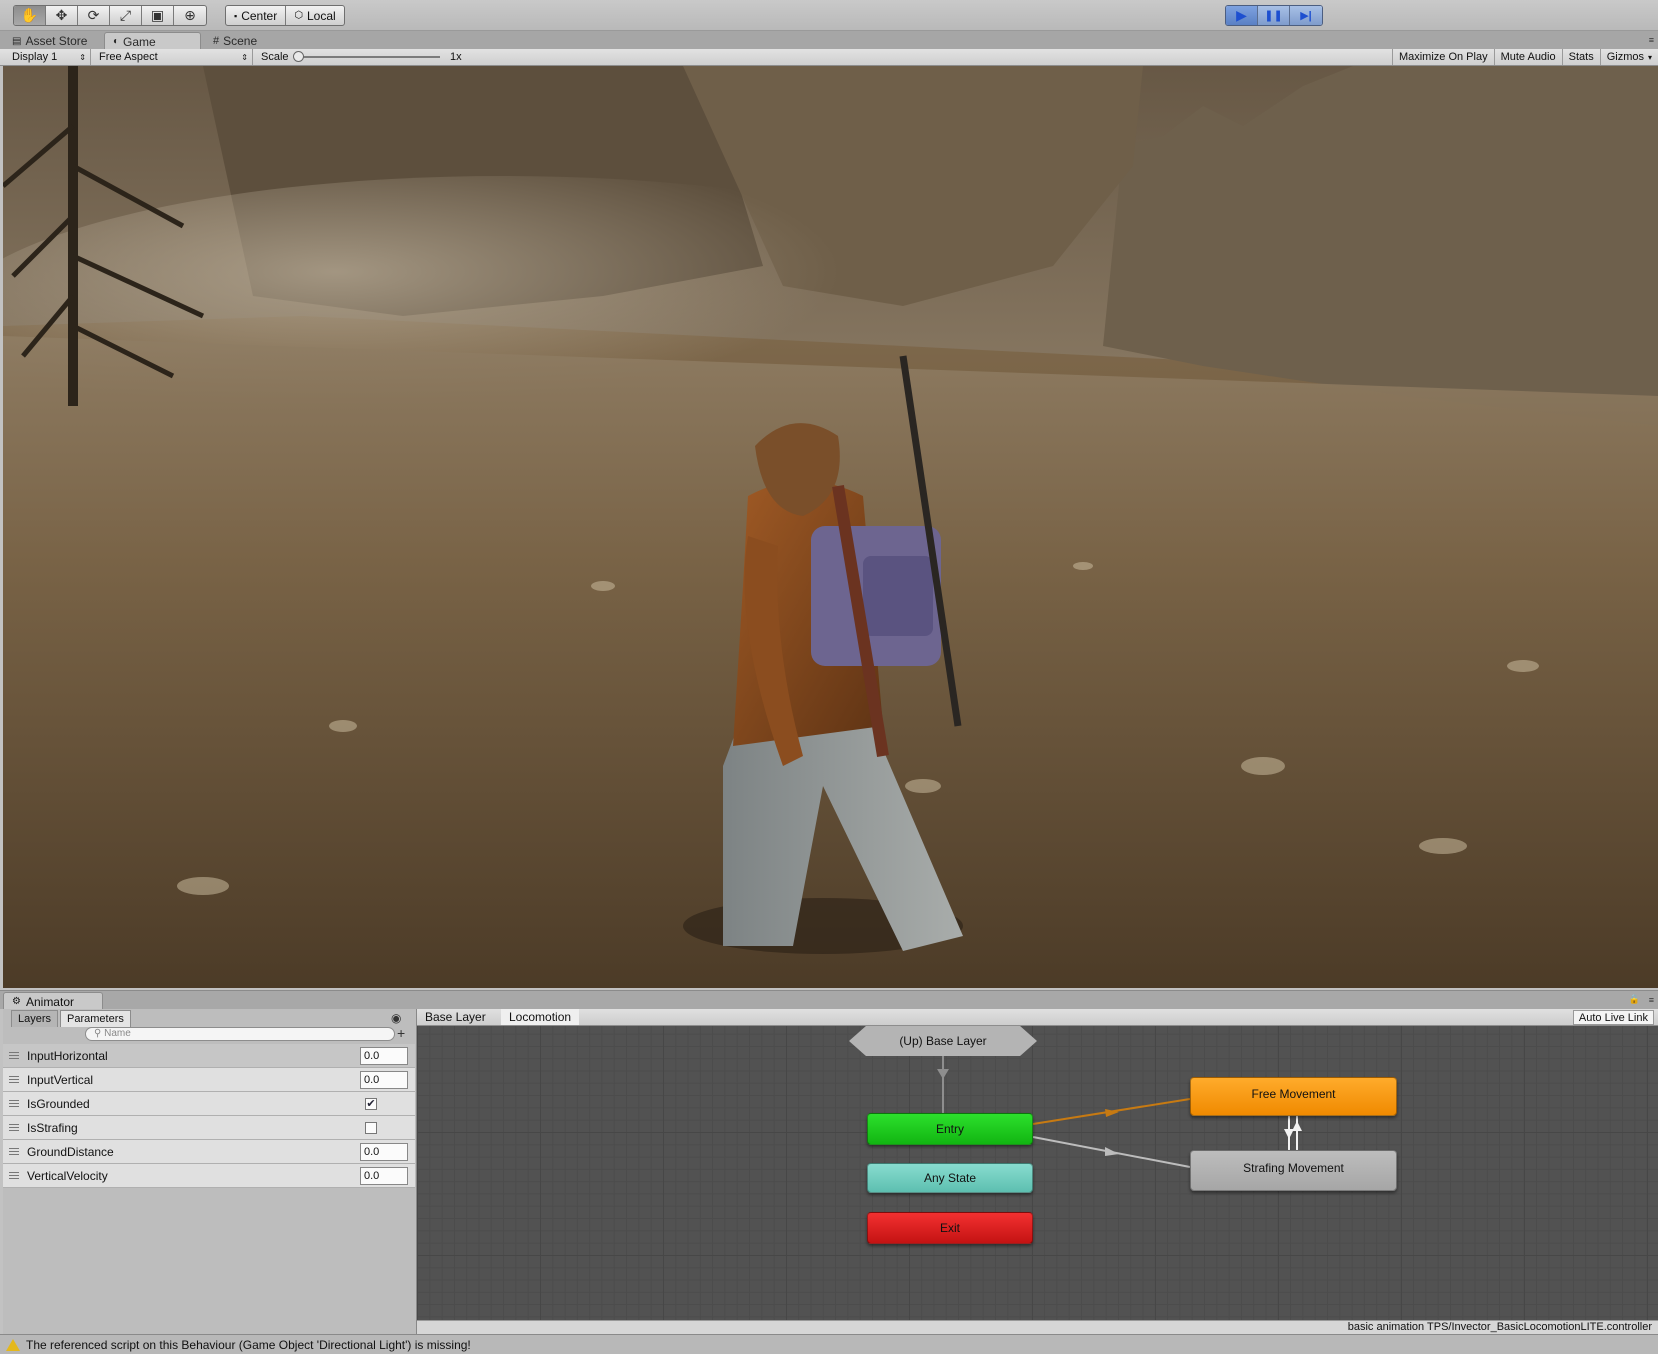 The height and width of the screenshot is (1354, 1658). What do you see at coordinates (1527, 57) in the screenshot?
I see `mute-audio-toggle: Mute Audio` at bounding box center [1527, 57].